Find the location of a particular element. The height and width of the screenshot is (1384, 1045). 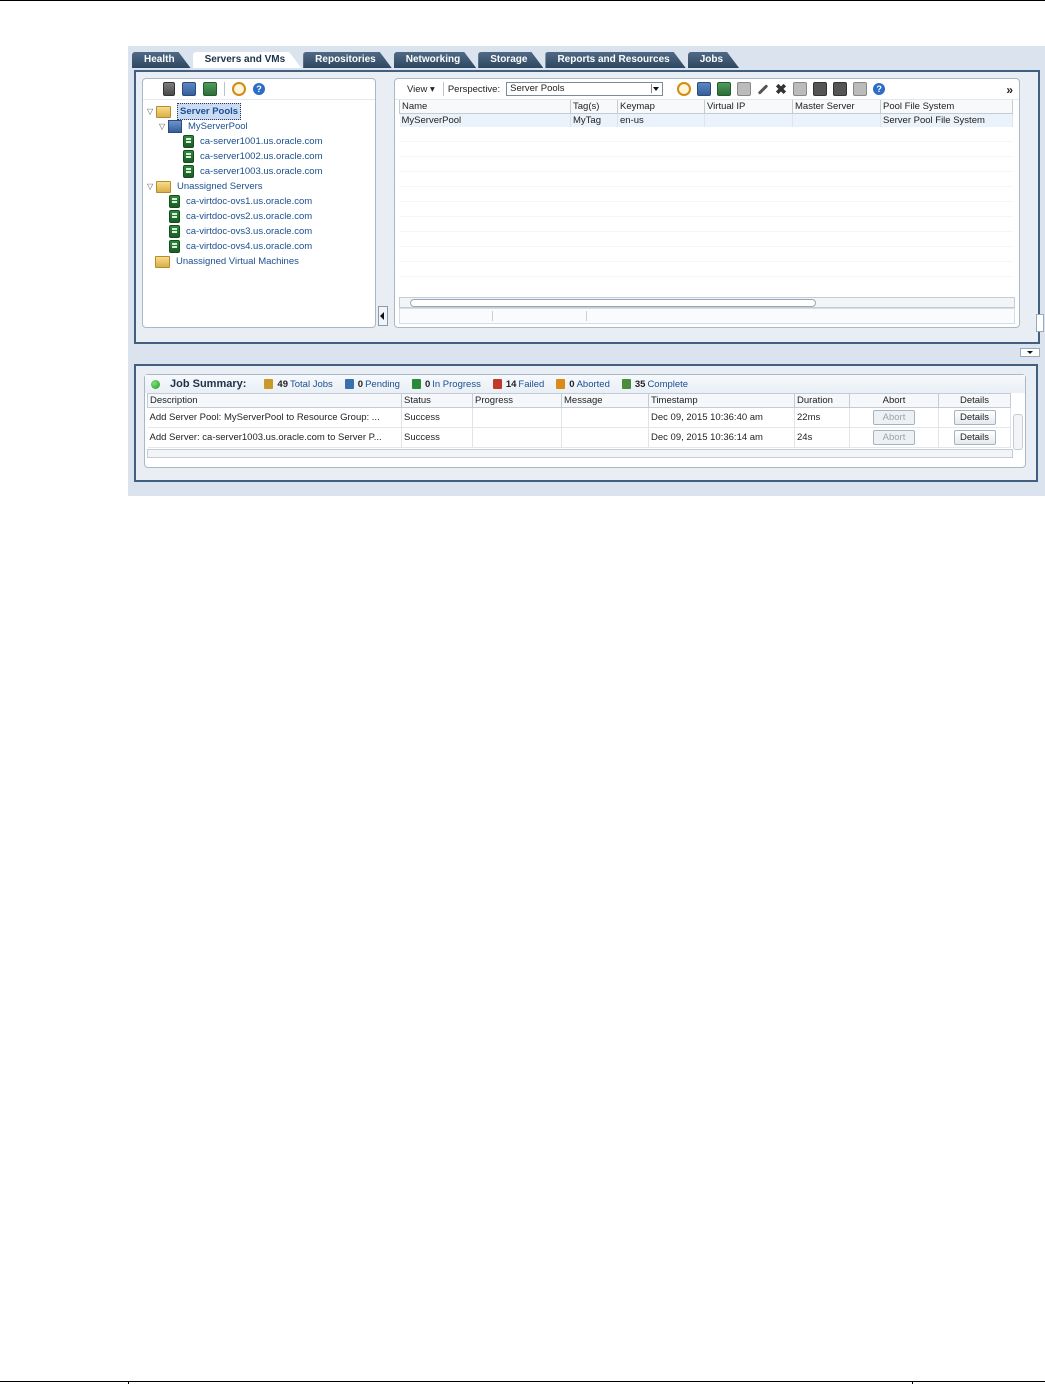

column-header-description: Description is located at coordinates (274, 400).